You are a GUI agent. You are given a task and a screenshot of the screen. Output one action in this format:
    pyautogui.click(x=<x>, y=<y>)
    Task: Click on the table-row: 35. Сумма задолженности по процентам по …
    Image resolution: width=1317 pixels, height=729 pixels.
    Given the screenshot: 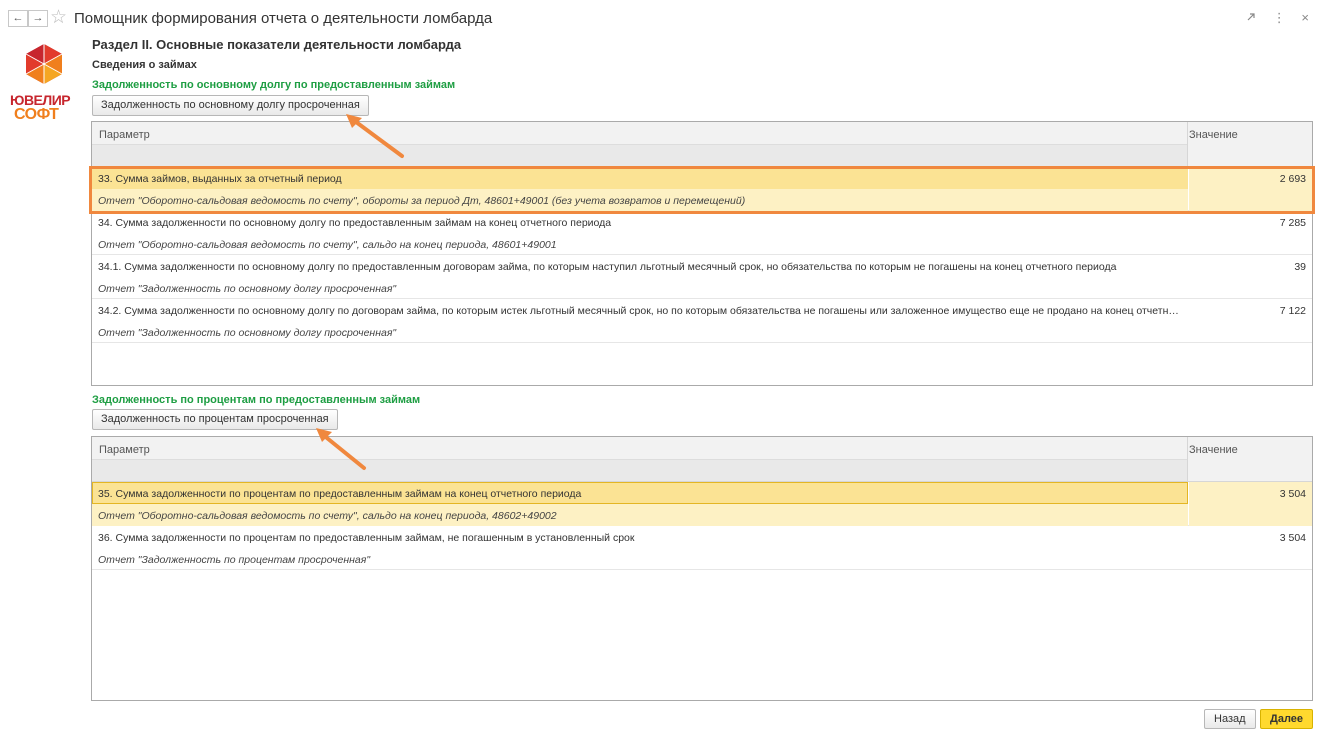 What is the action you would take?
    pyautogui.click(x=702, y=504)
    